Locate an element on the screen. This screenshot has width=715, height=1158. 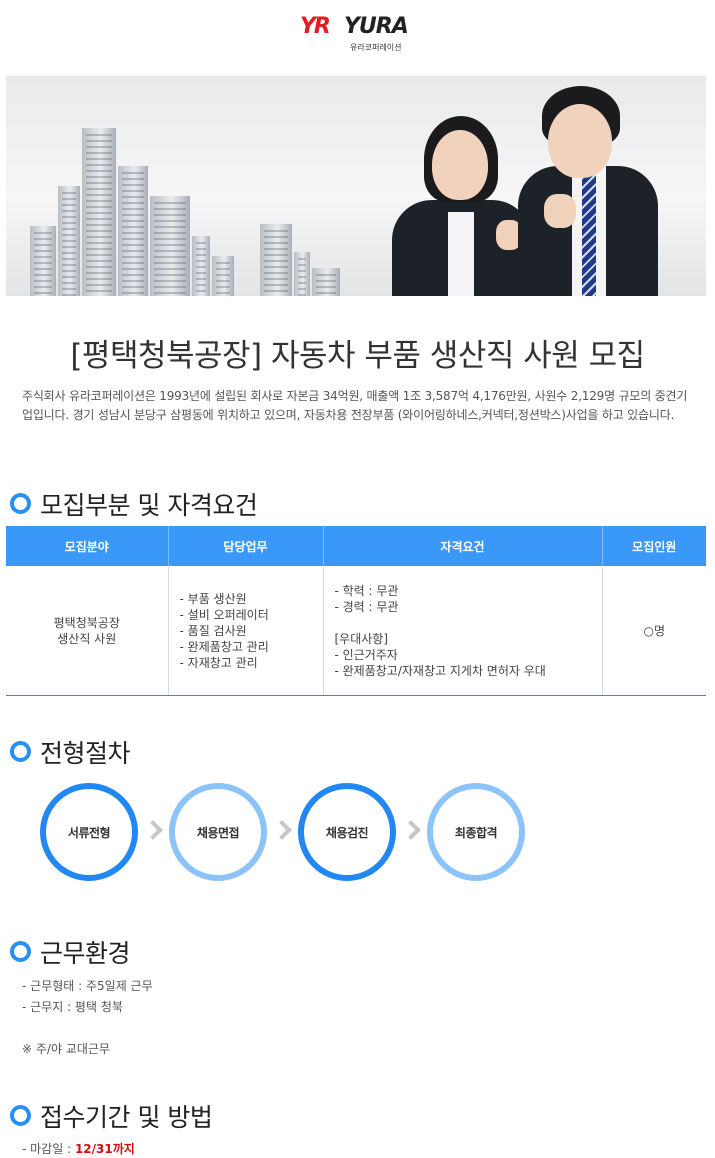
duty-item: 부품 생산원 is located at coordinates (251, 599).